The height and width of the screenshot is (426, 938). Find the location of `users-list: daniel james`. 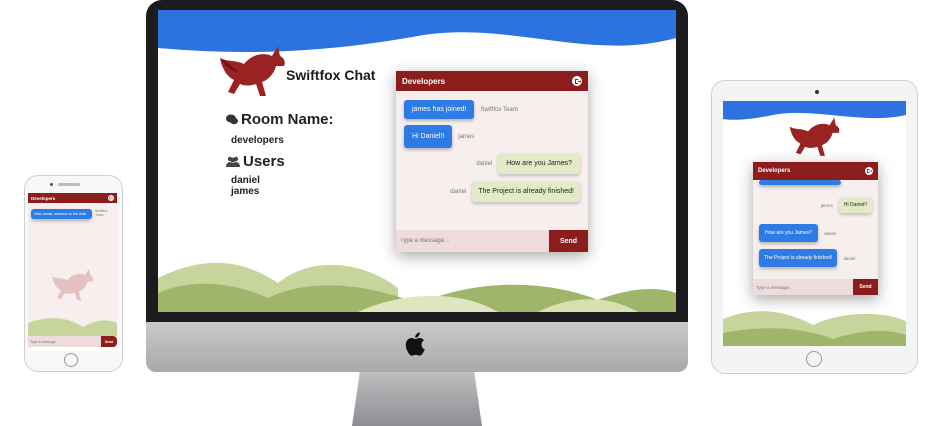

users-list: daniel james is located at coordinates (245, 186).